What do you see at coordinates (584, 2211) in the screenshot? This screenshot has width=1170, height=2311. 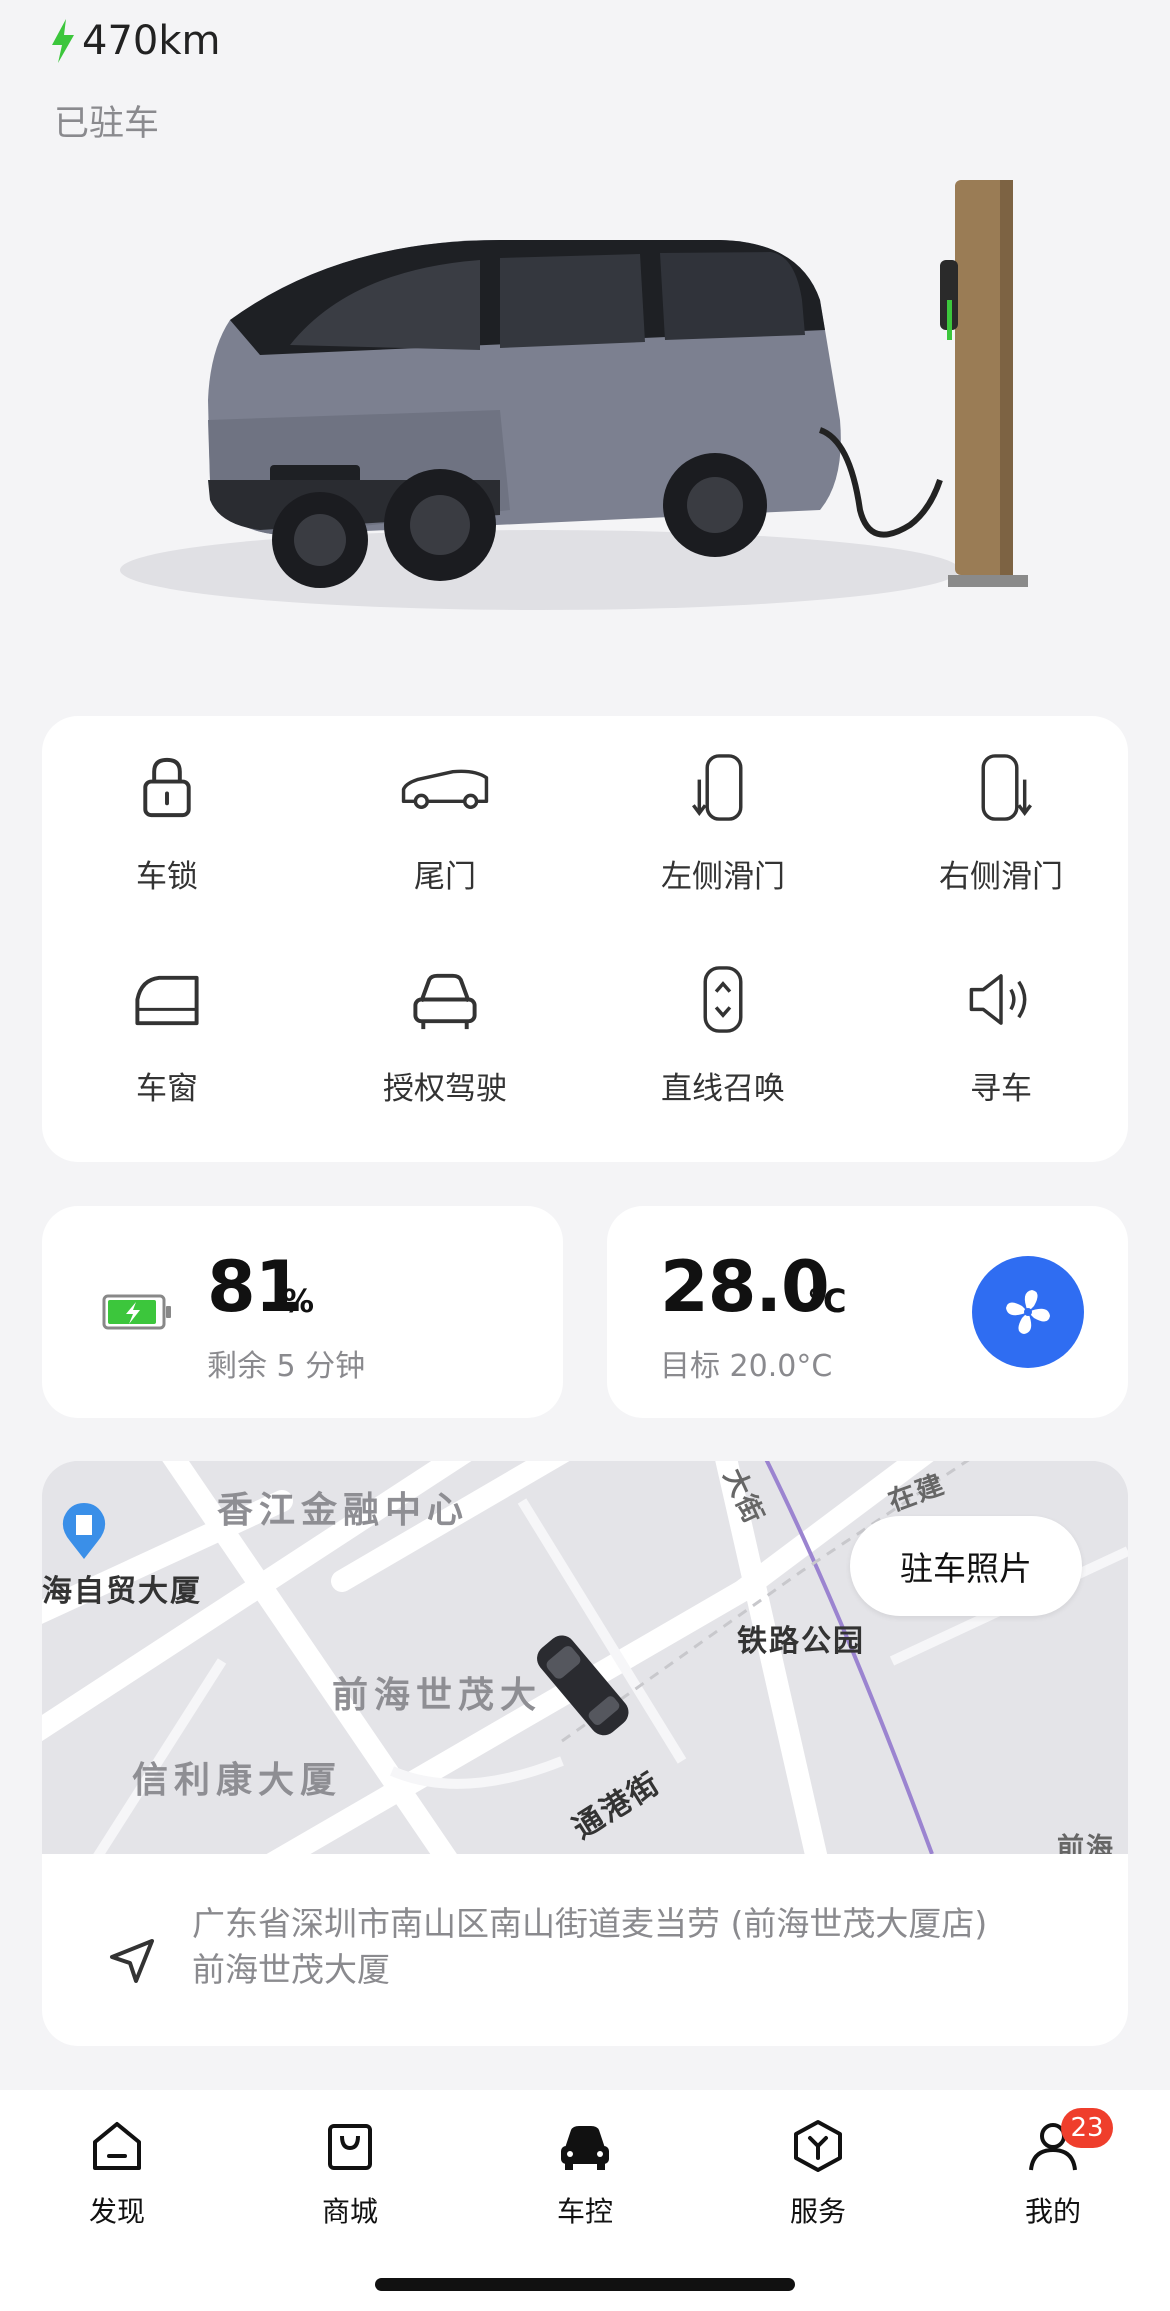 I see `tab-car-control-label: 车控` at bounding box center [584, 2211].